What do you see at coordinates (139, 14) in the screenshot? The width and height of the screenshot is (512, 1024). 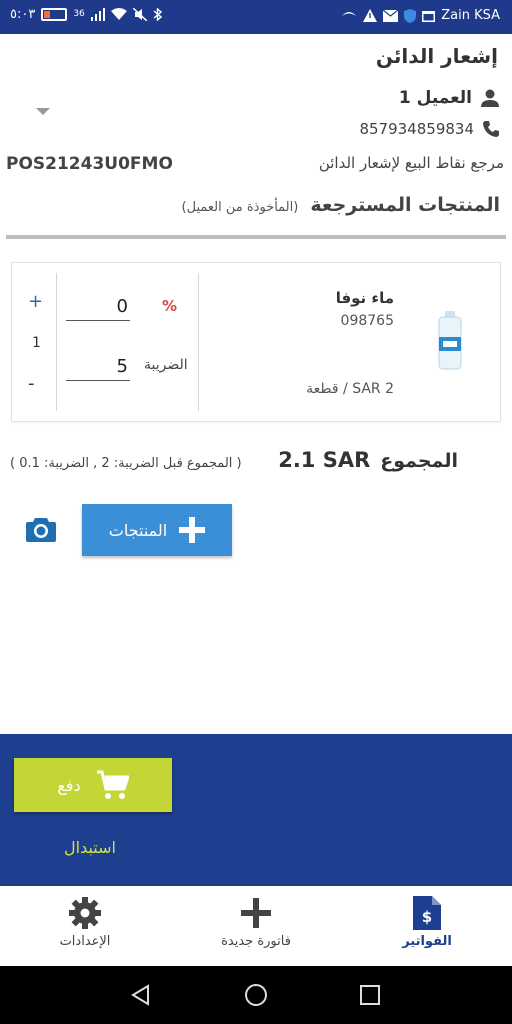 I see `mute-icon` at bounding box center [139, 14].